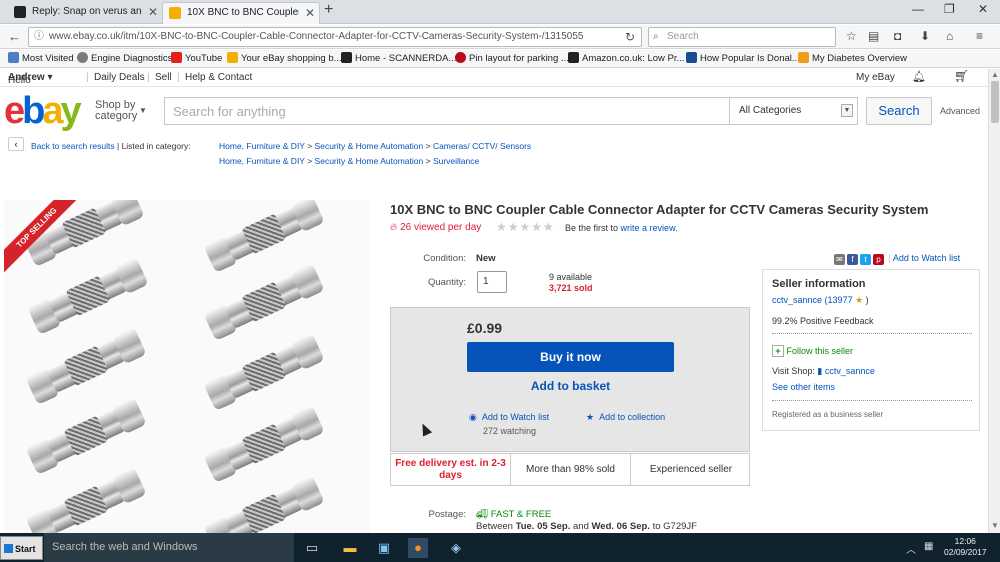 This screenshot has height=562, width=1000. What do you see at coordinates (482, 146) in the screenshot?
I see `crumb-cameras: Cameras/ CCTV/ Sensors` at bounding box center [482, 146].